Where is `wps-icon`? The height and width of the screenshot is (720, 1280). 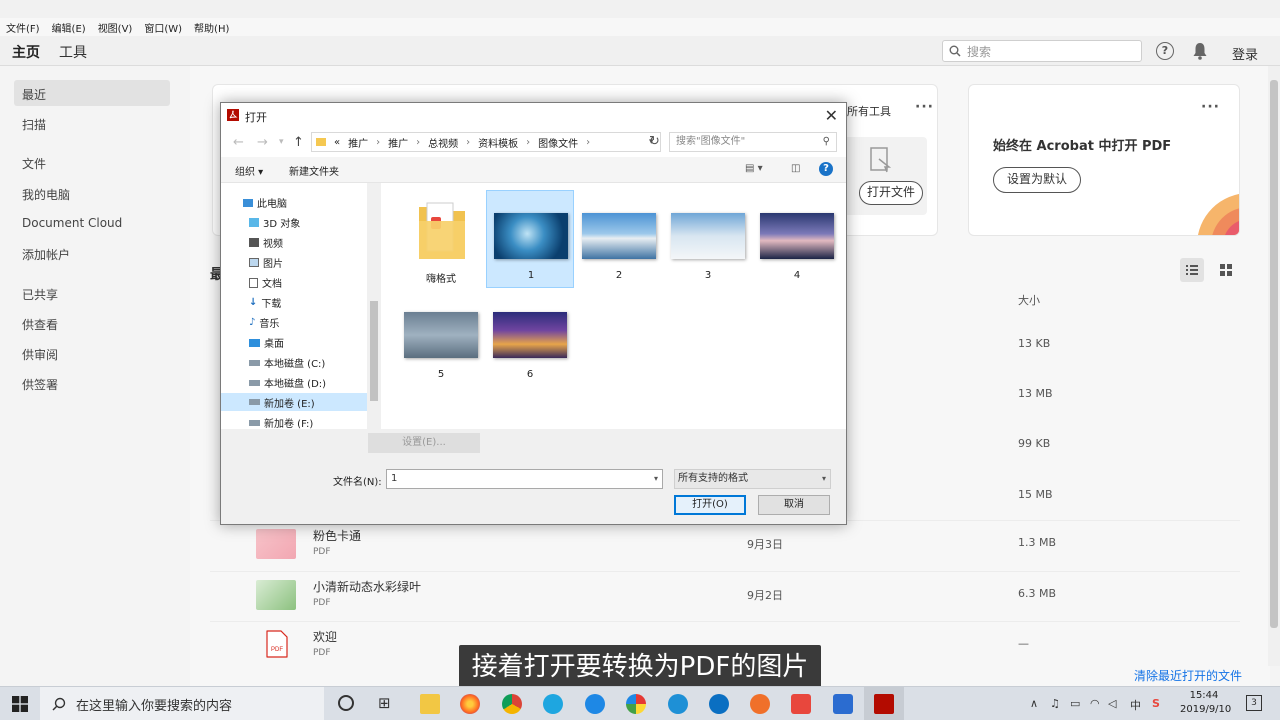 wps-icon is located at coordinates (801, 704).